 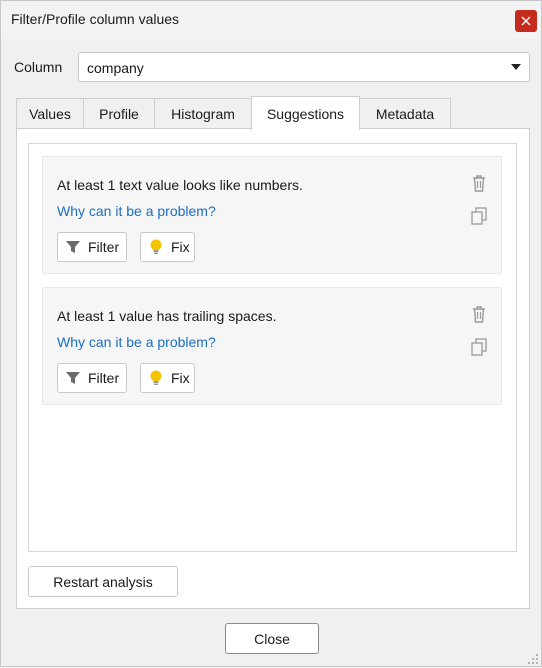 I want to click on tab-label: Metadata, so click(x=405, y=114).